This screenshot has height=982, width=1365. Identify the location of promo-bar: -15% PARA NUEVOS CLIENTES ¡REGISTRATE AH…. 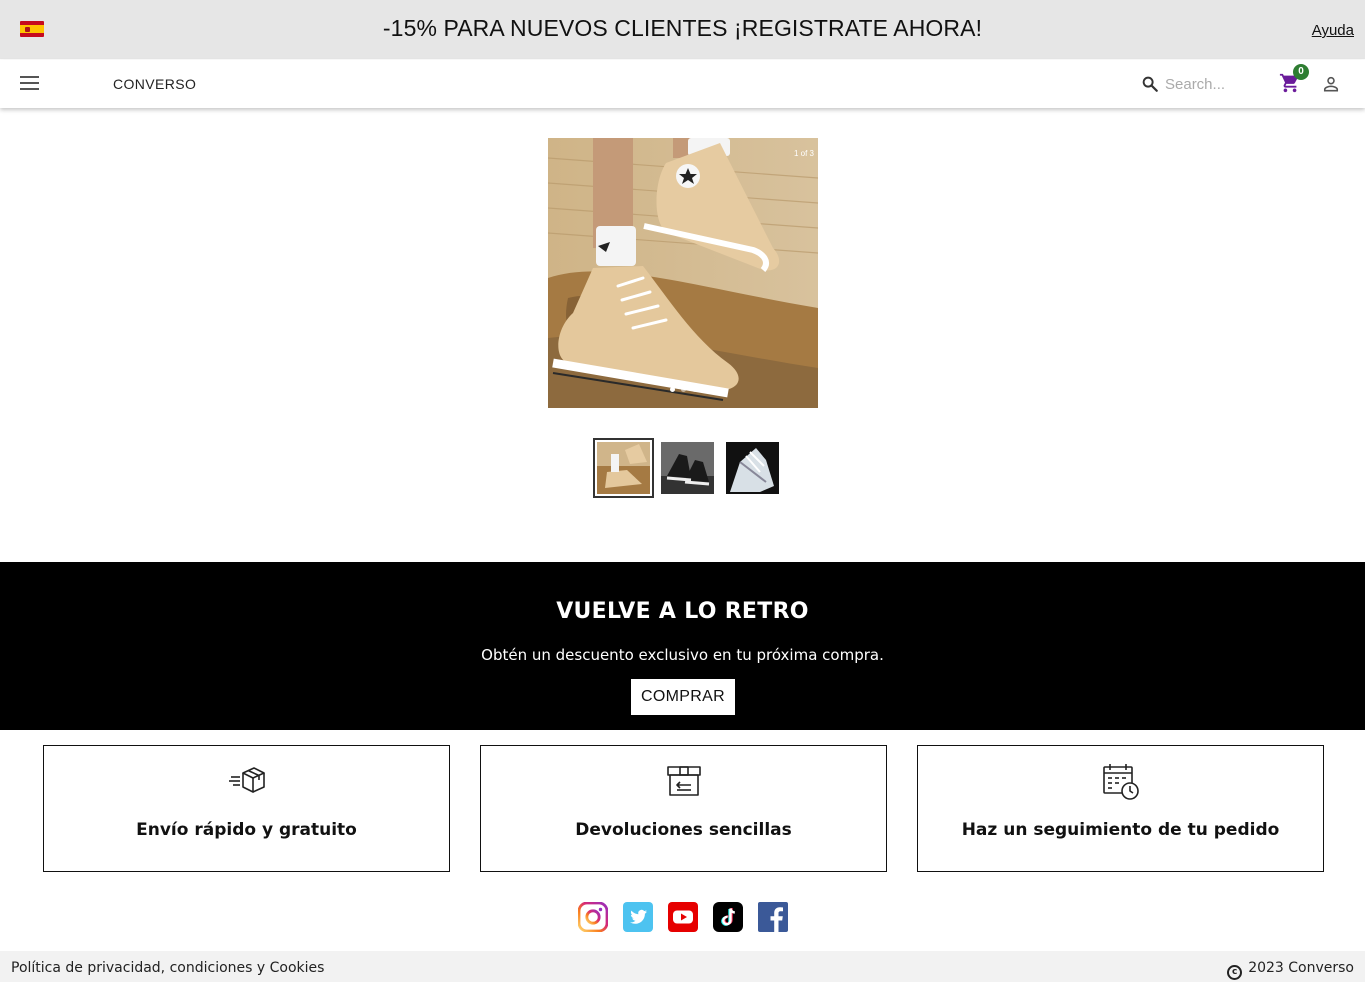
(682, 29).